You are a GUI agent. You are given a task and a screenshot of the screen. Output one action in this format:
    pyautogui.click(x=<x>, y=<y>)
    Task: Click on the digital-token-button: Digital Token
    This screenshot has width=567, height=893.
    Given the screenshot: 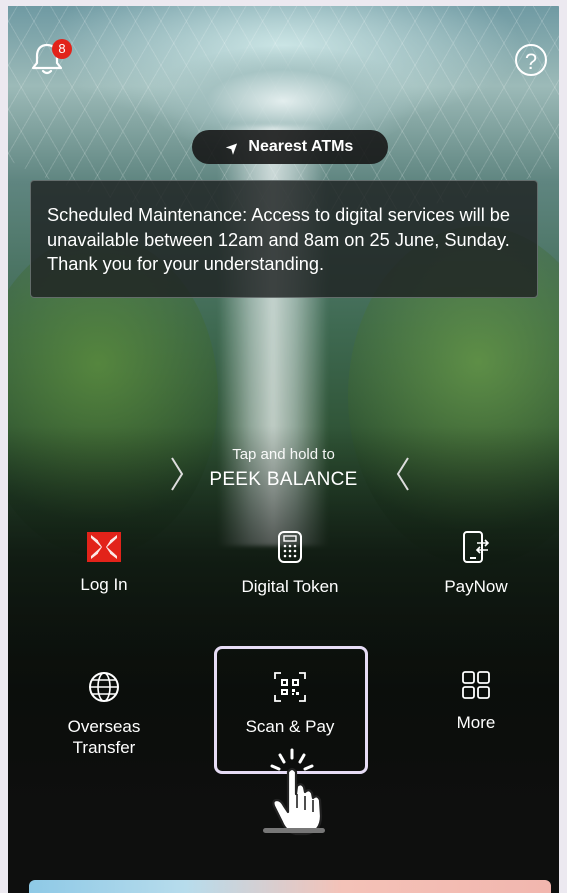 What is the action you would take?
    pyautogui.click(x=290, y=563)
    